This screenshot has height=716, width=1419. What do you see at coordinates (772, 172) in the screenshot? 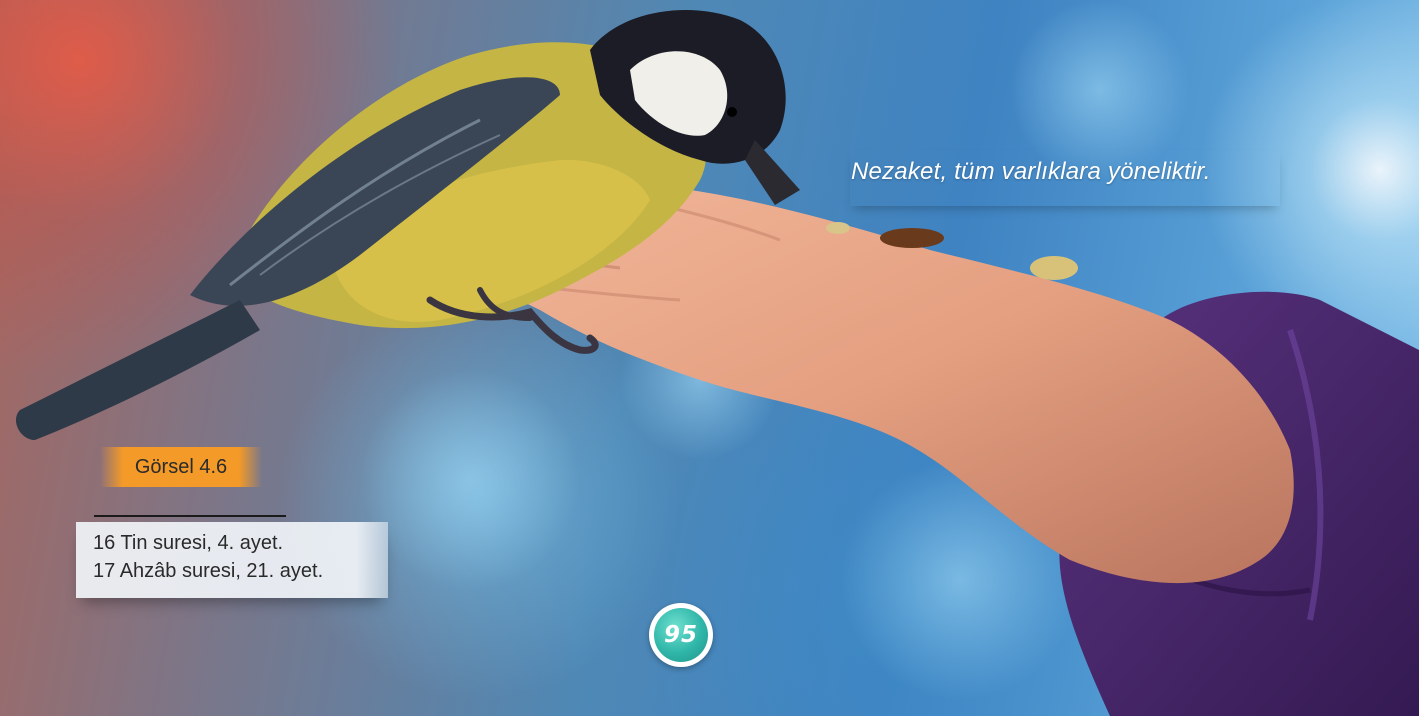
I see `bird-beak` at bounding box center [772, 172].